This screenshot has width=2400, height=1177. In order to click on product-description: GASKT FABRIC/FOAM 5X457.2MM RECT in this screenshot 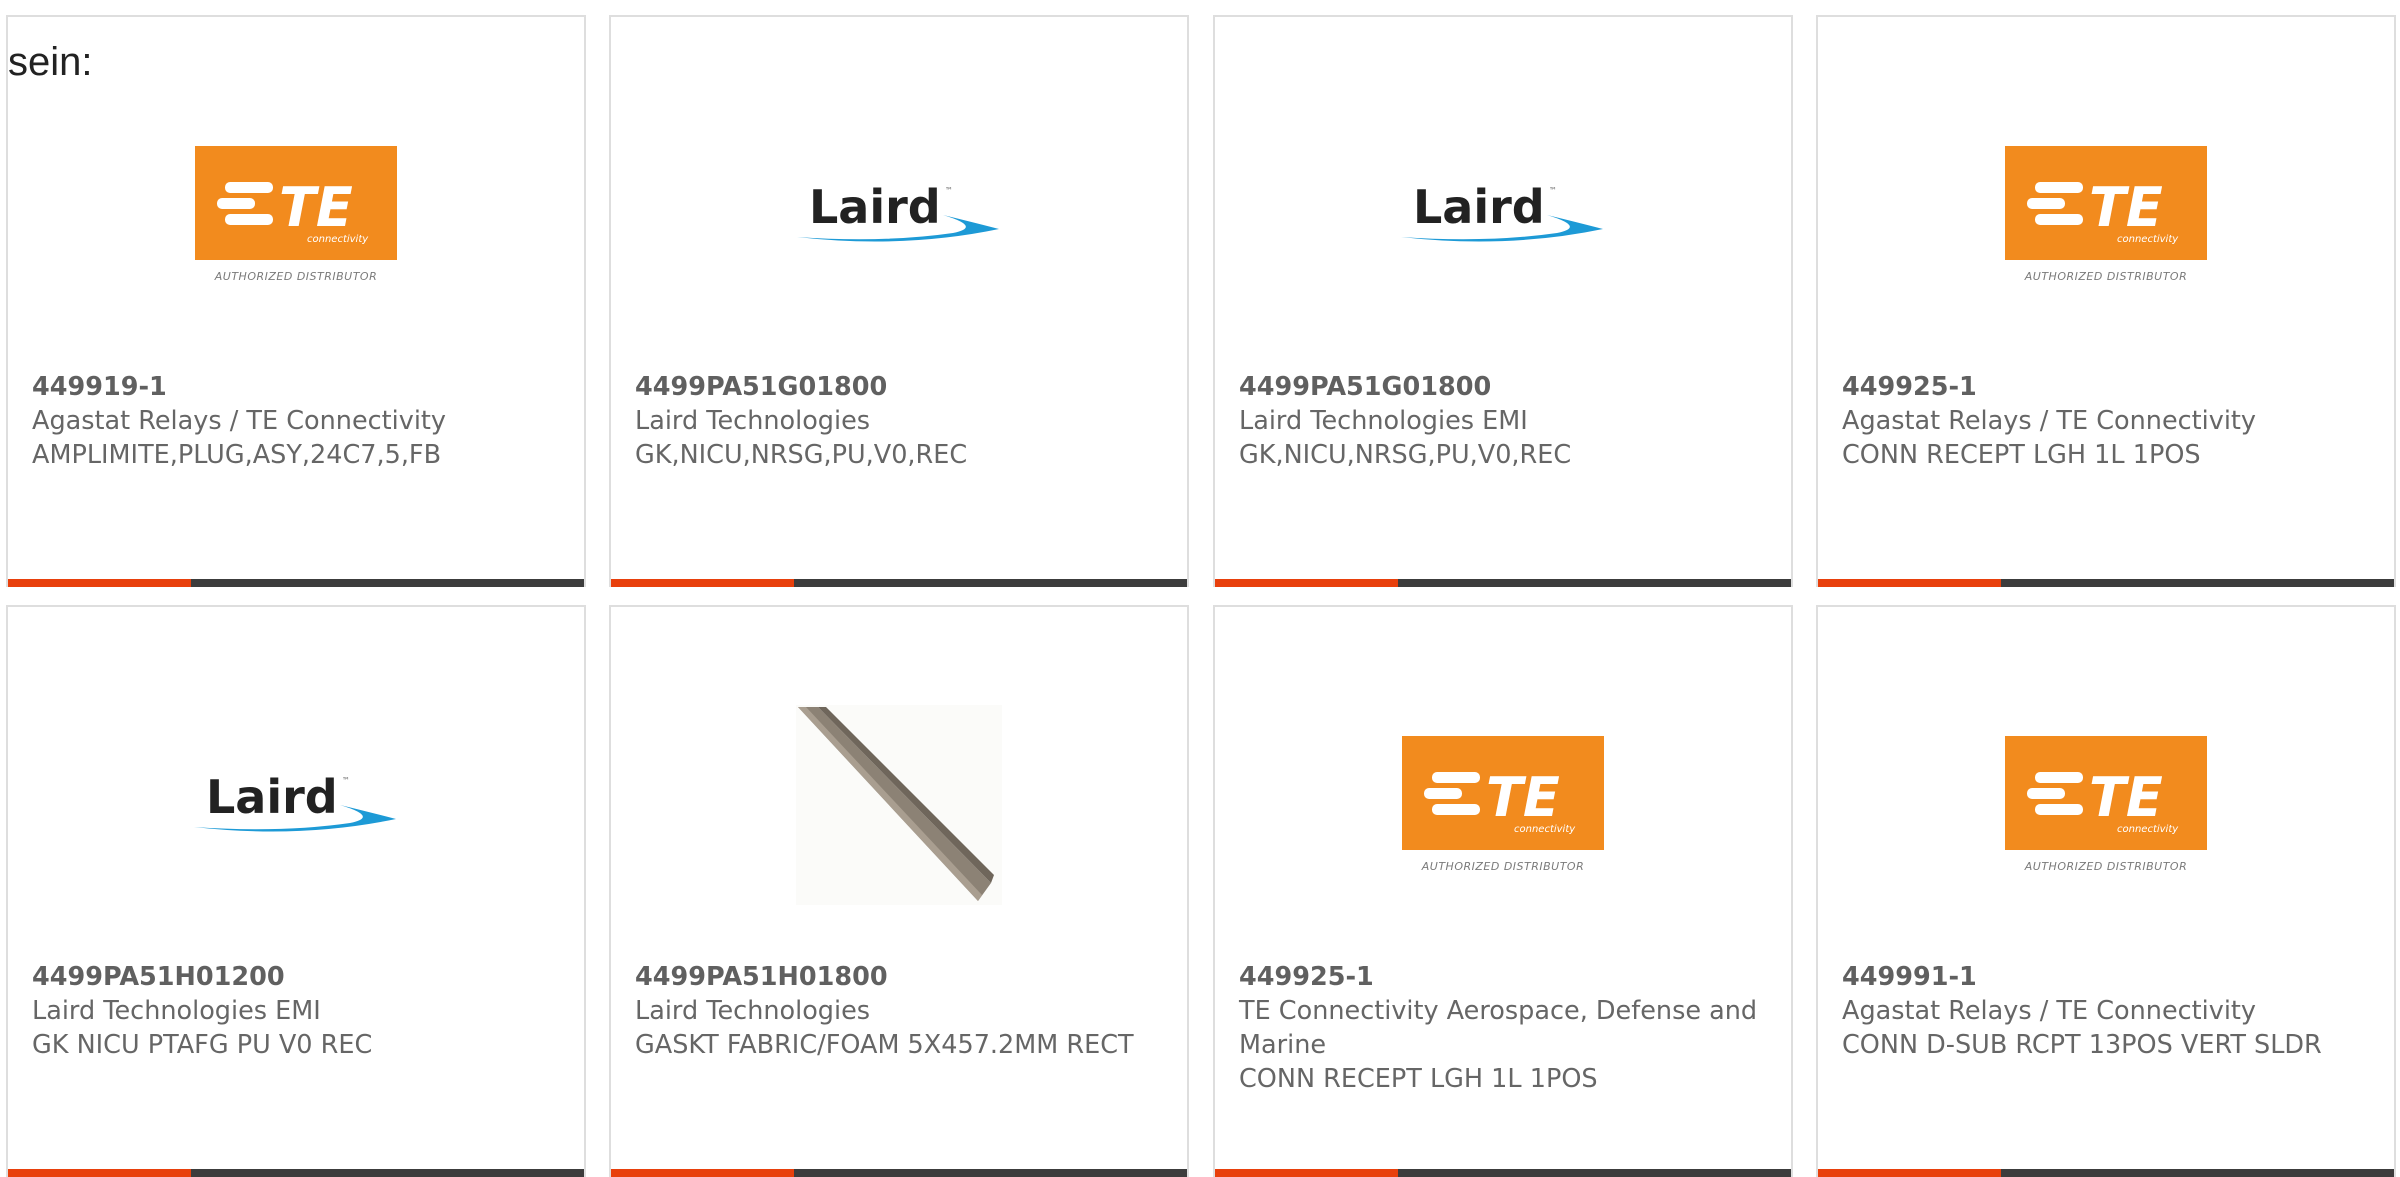, I will do `click(884, 1045)`.